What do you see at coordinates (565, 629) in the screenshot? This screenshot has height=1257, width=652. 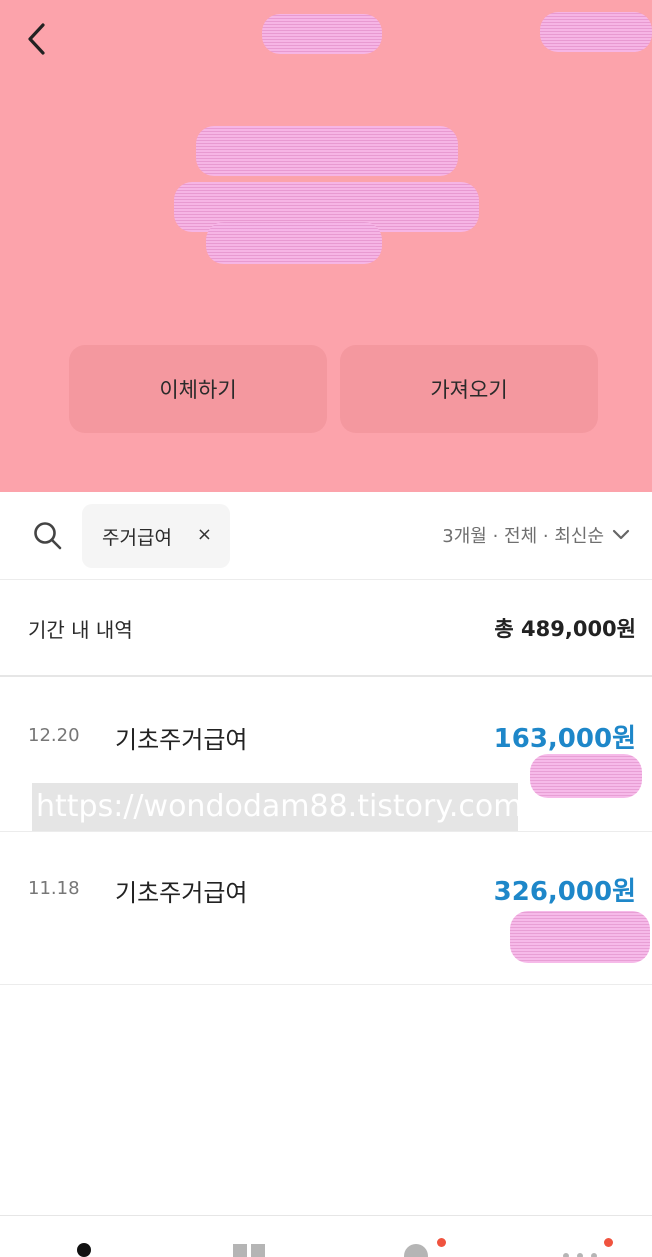 I see `summary-total: 총 489,000원` at bounding box center [565, 629].